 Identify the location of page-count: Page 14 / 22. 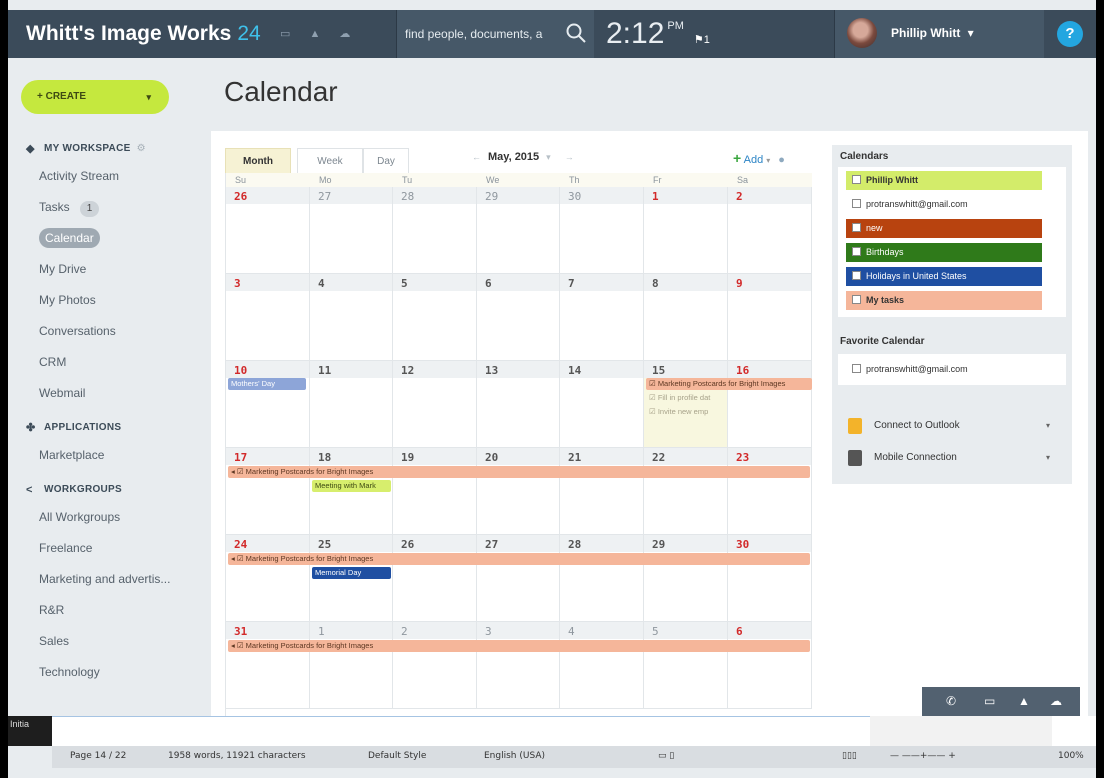
(98, 756).